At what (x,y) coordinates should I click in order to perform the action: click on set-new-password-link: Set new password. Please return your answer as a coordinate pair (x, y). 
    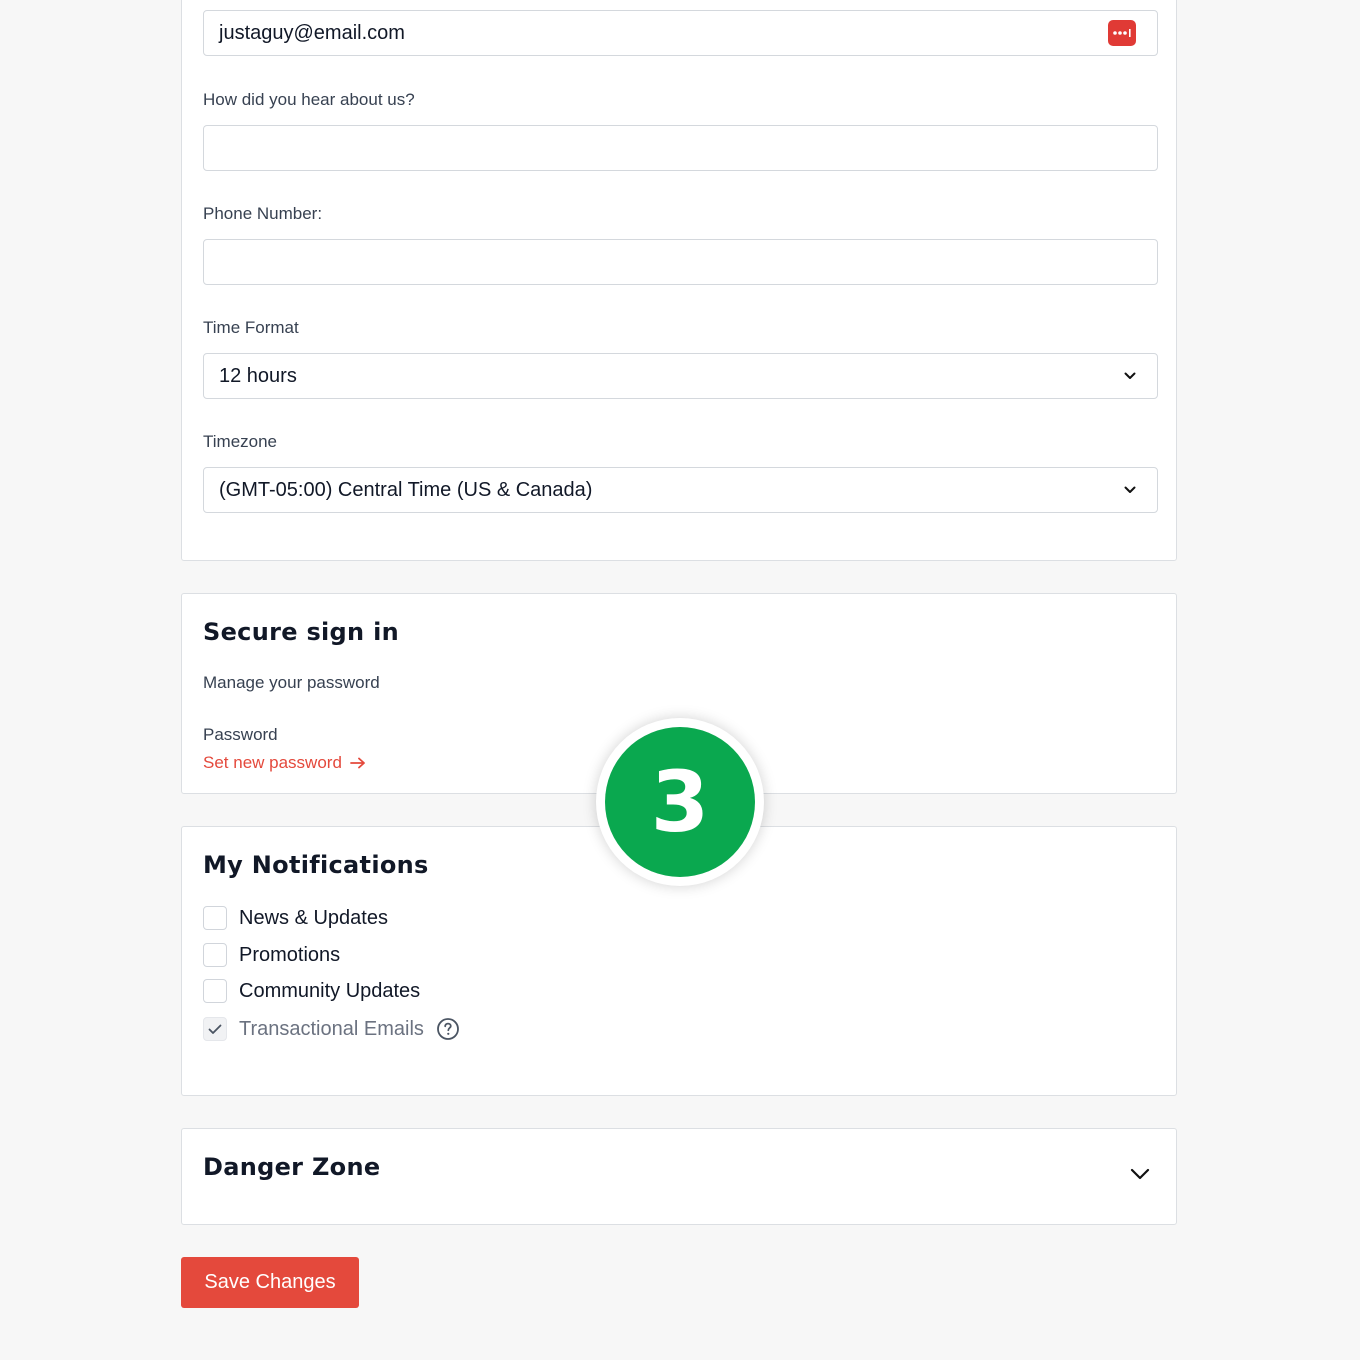
    Looking at the image, I should click on (284, 763).